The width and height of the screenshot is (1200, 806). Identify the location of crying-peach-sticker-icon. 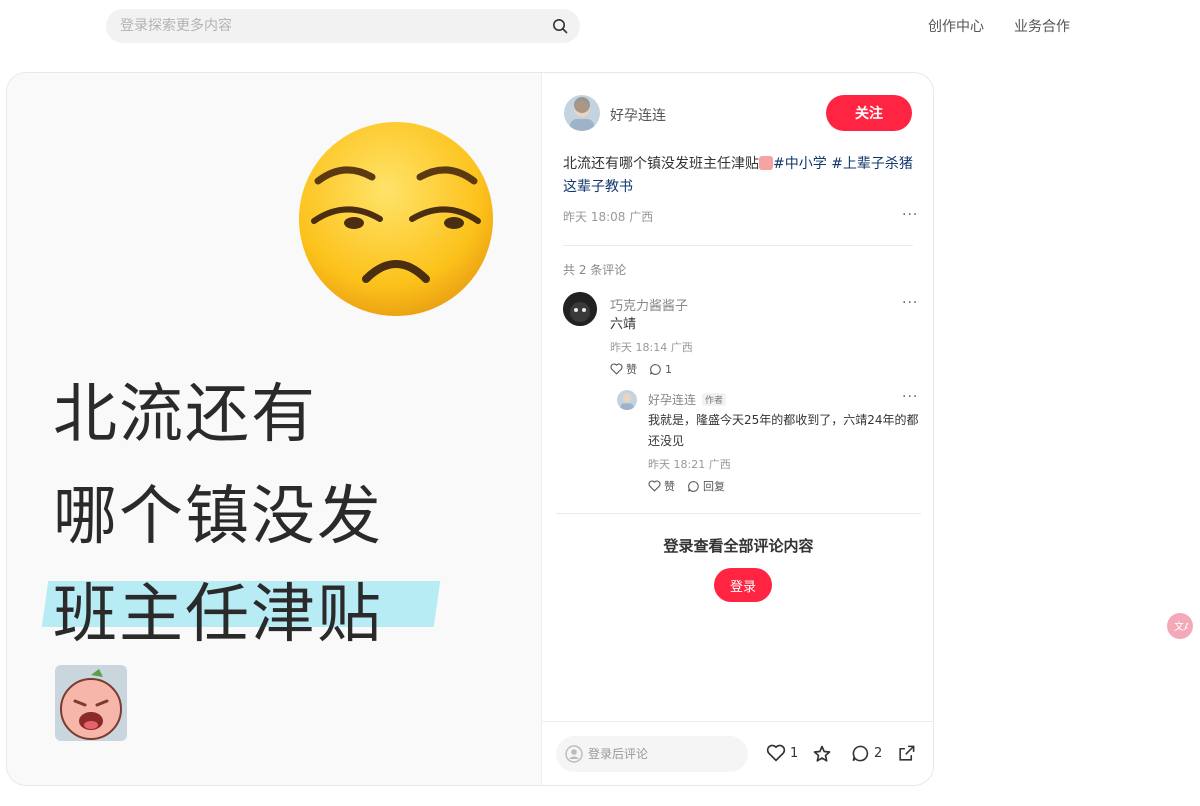
(91, 703).